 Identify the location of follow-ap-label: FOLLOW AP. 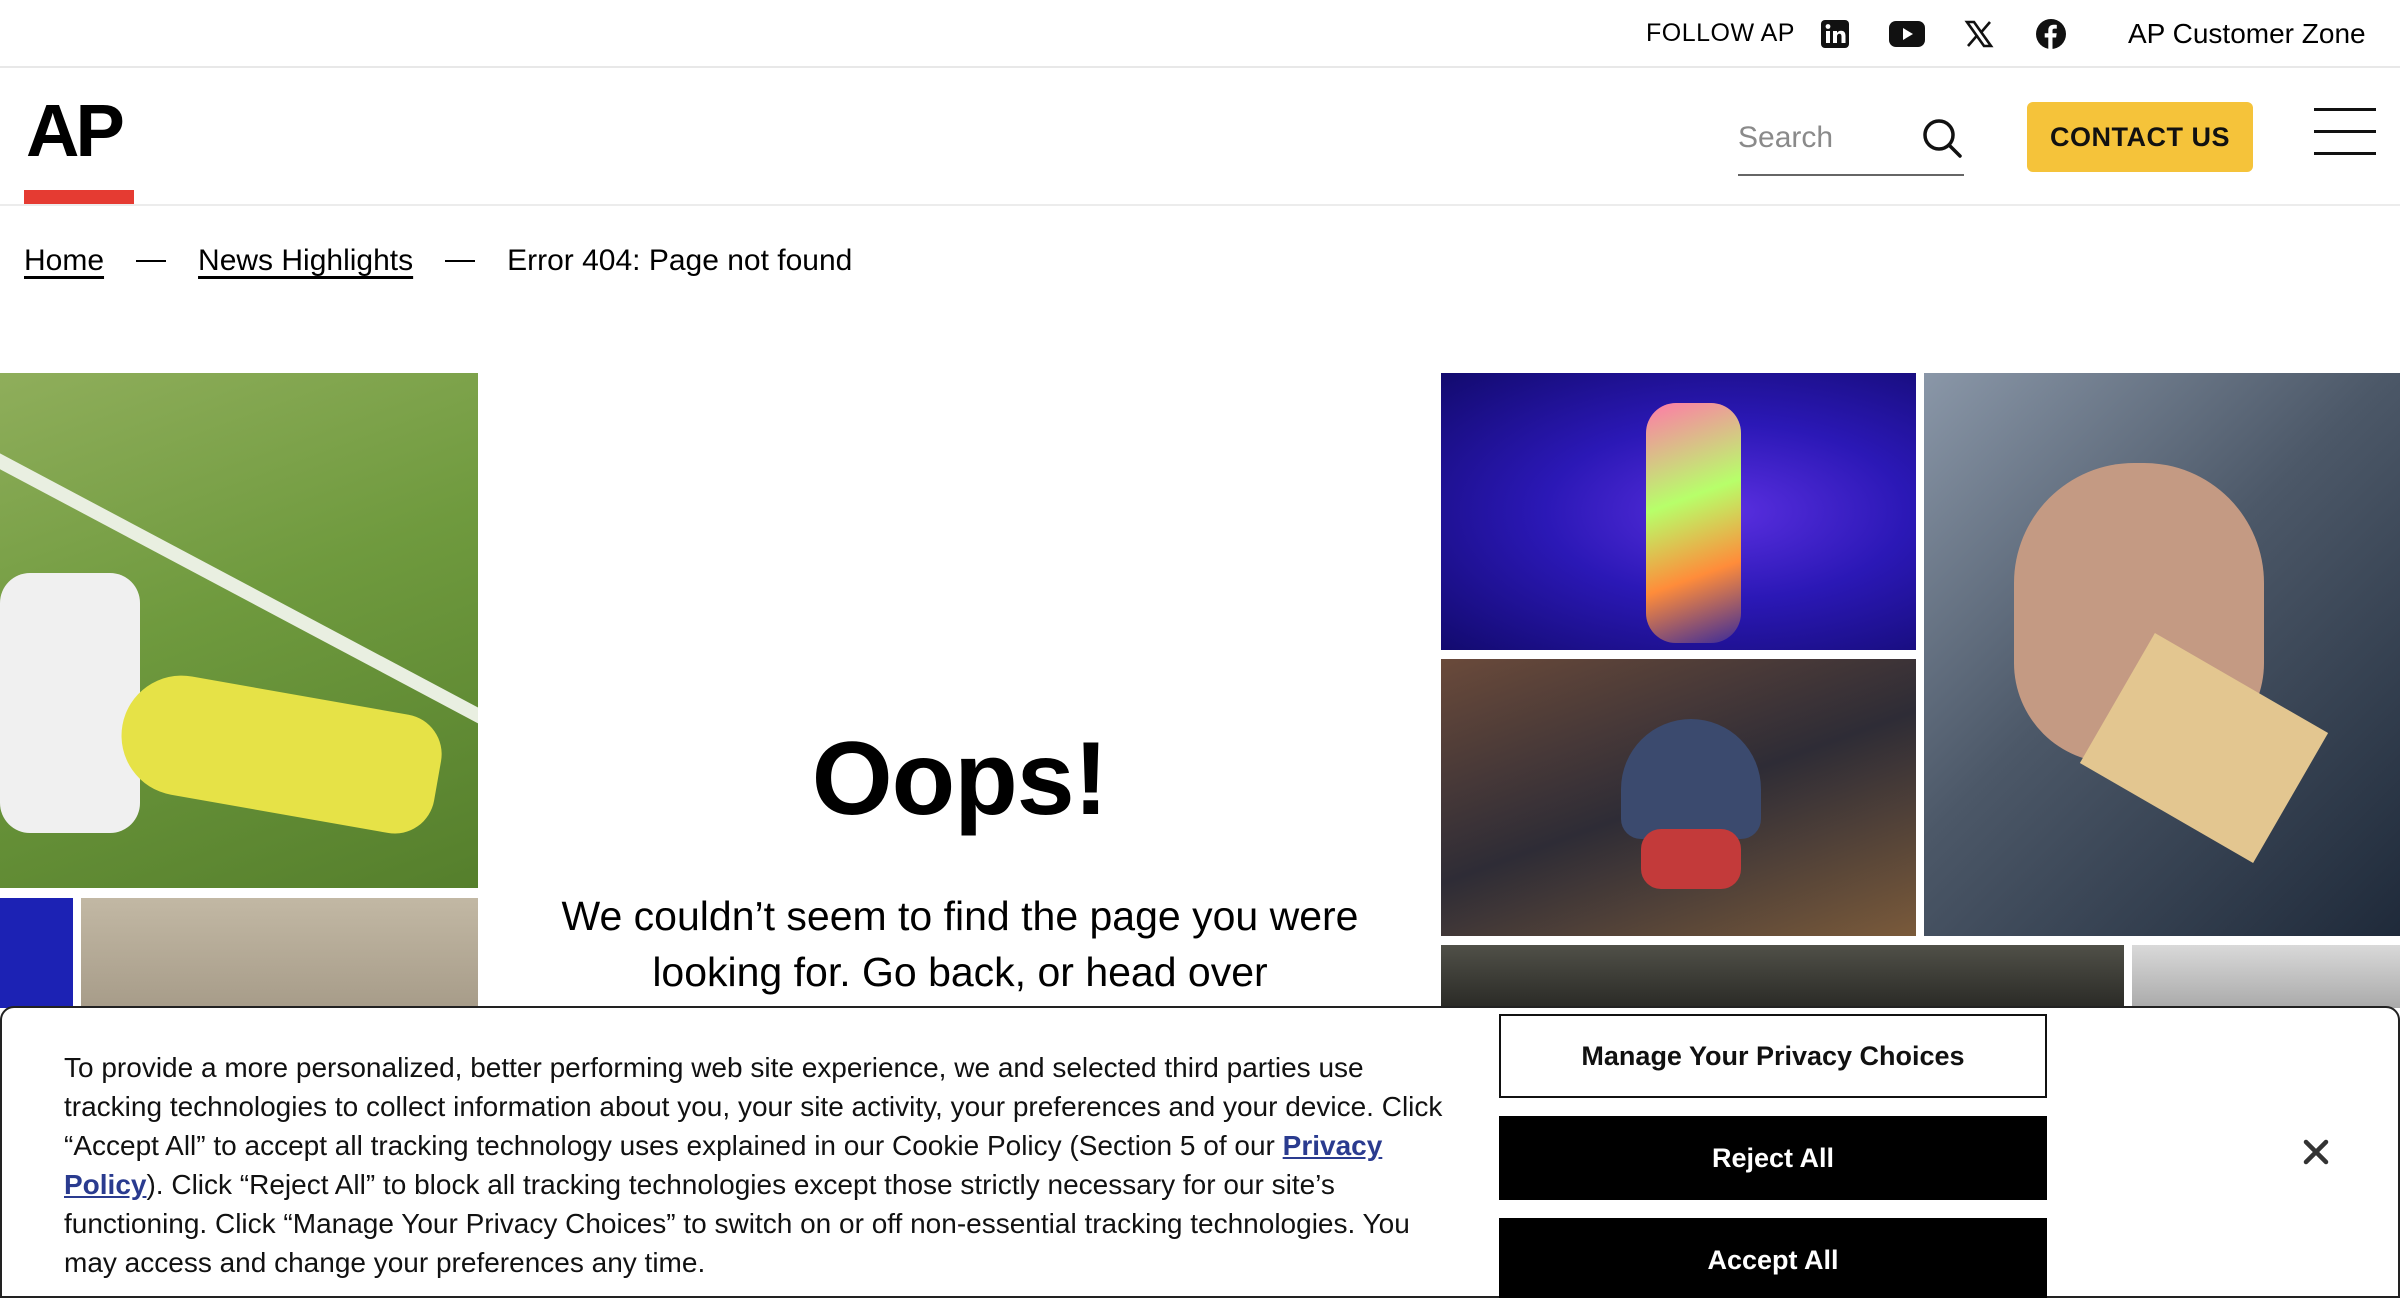
(1720, 33).